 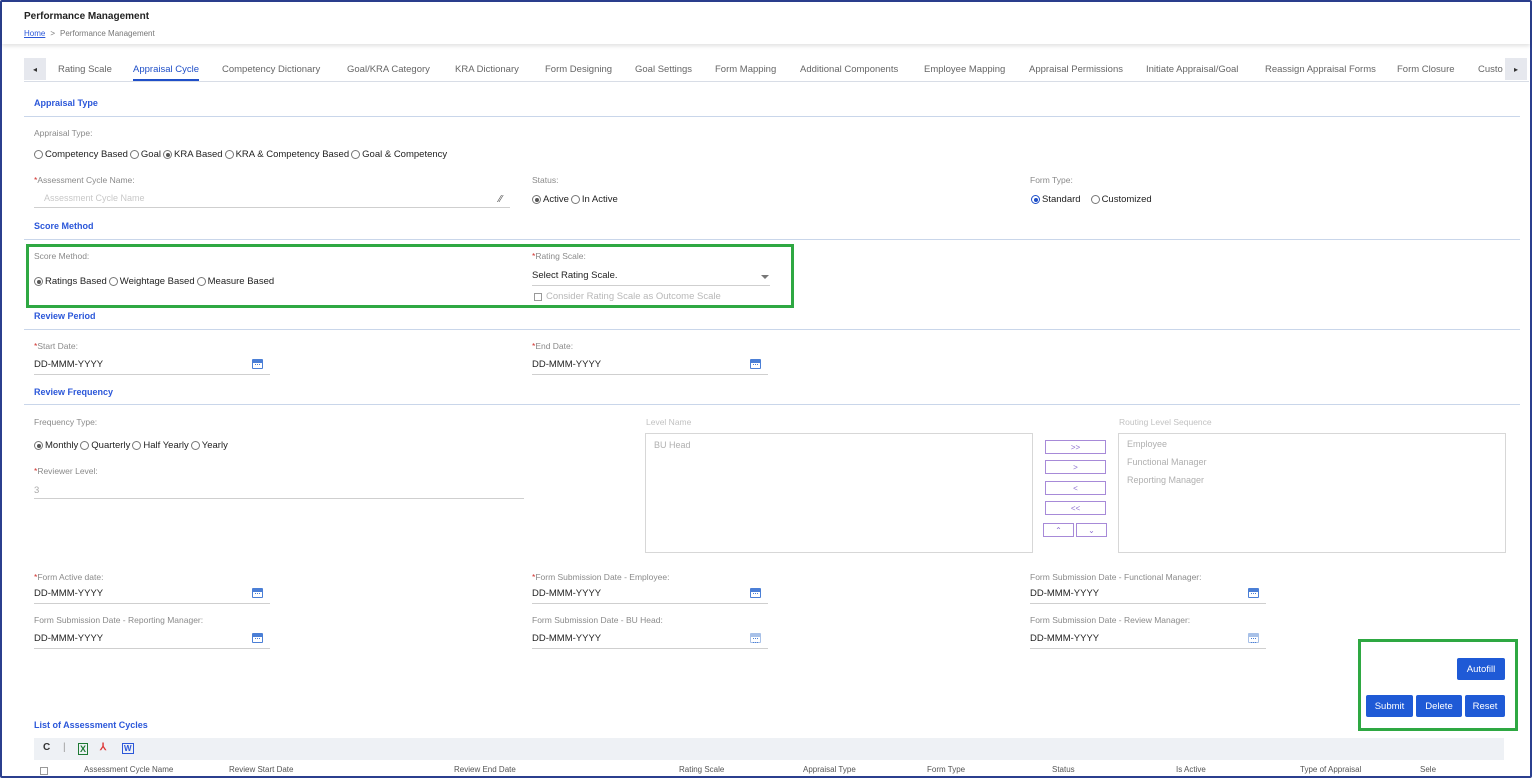 What do you see at coordinates (103, 747) in the screenshot?
I see `pdf-export-icon: ⅄` at bounding box center [103, 747].